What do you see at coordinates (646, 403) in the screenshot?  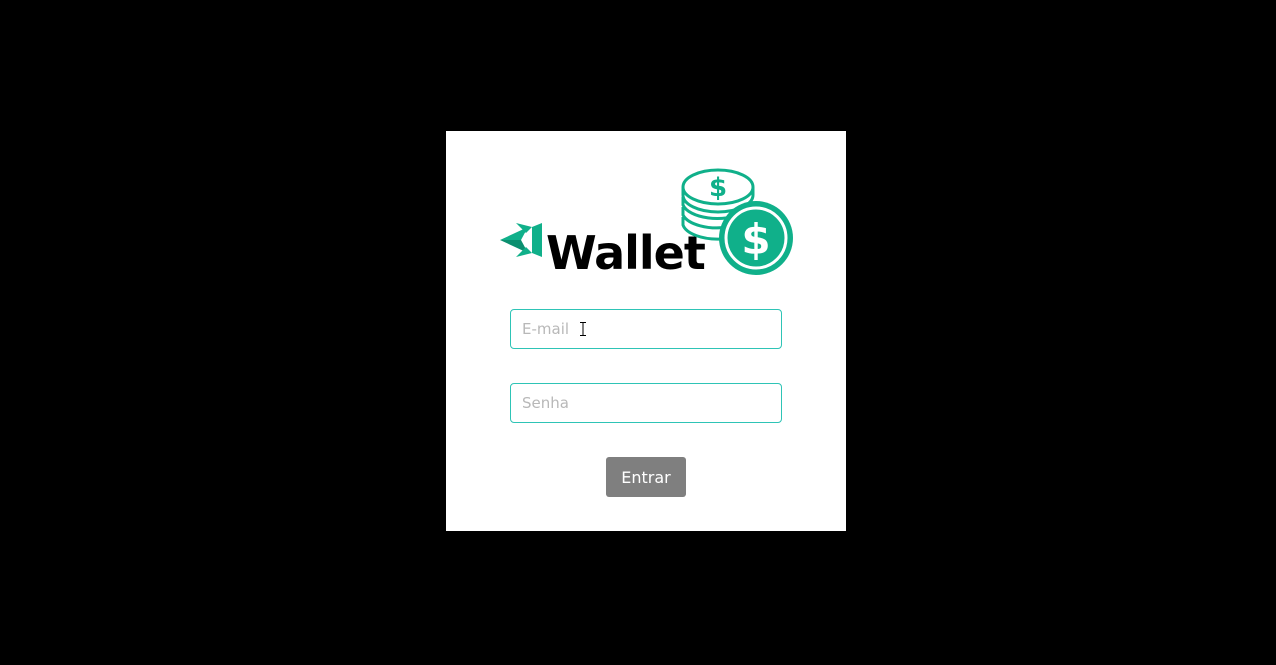 I see `password-input` at bounding box center [646, 403].